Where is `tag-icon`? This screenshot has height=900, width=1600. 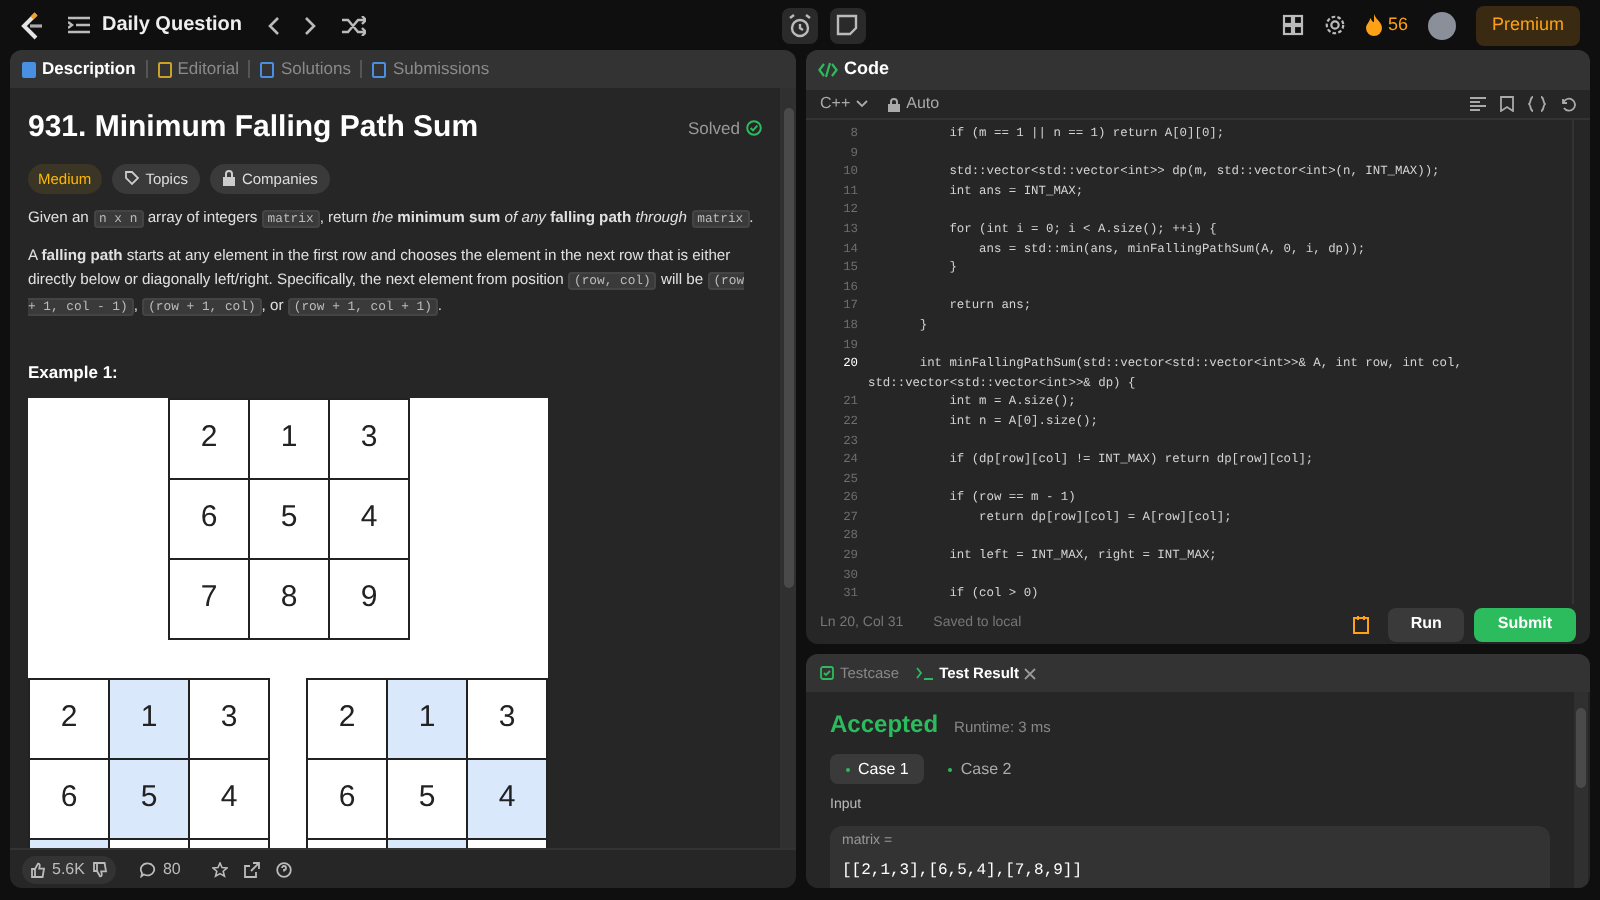 tag-icon is located at coordinates (131, 178).